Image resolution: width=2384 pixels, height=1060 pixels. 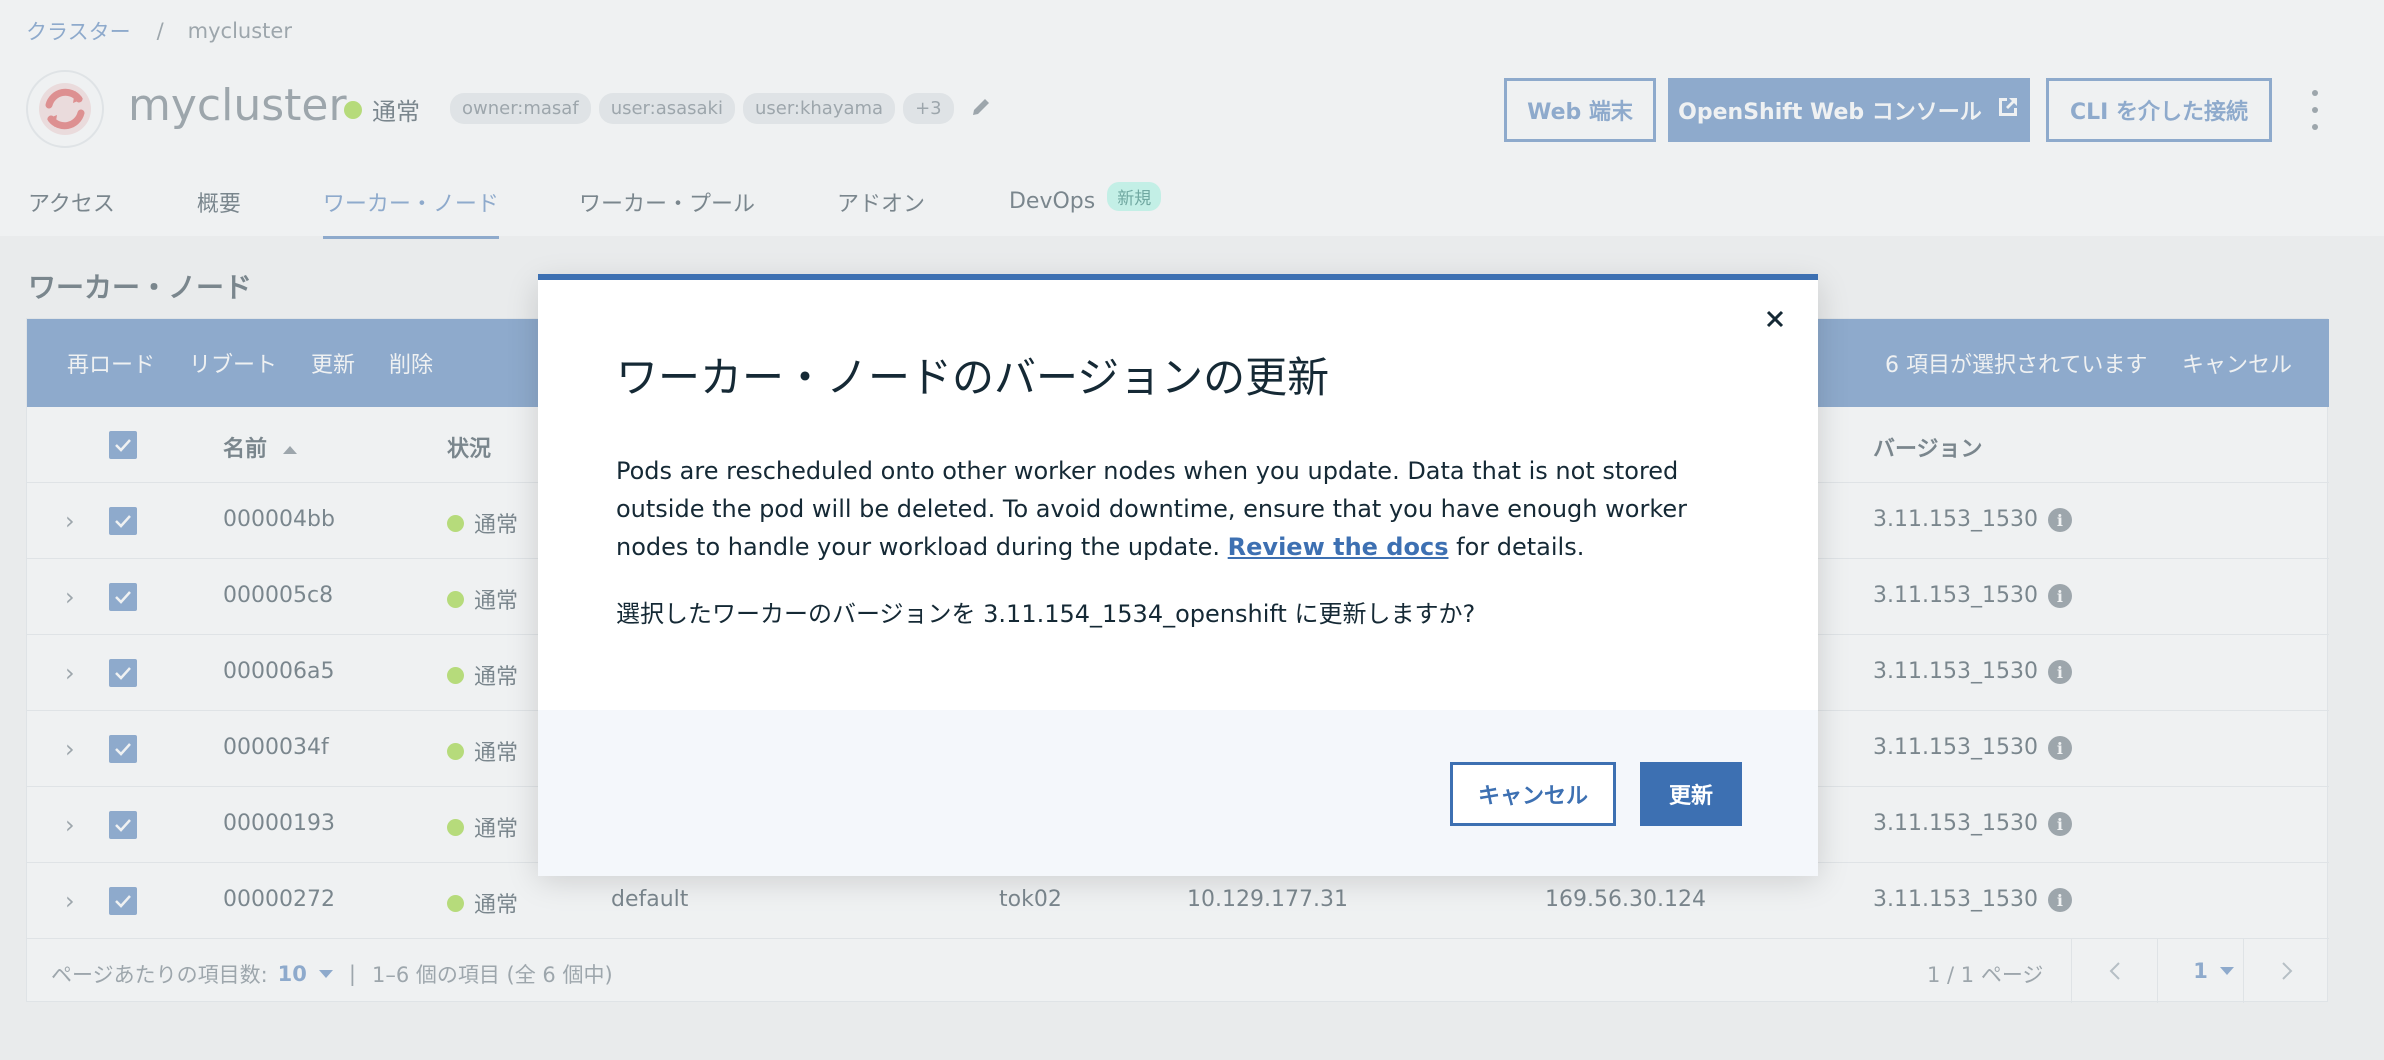 What do you see at coordinates (1178, 793) in the screenshot?
I see `modal-footer: キャンセル 更新` at bounding box center [1178, 793].